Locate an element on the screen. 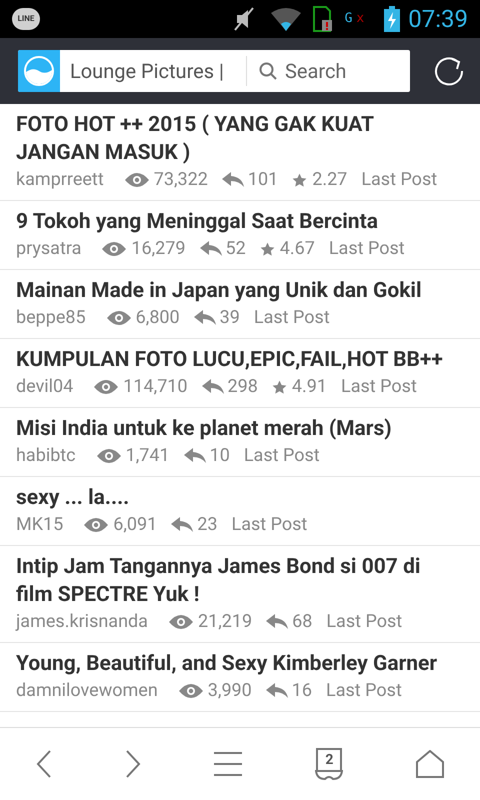 The image size is (480, 800). reply-count: 10 is located at coordinates (220, 456).